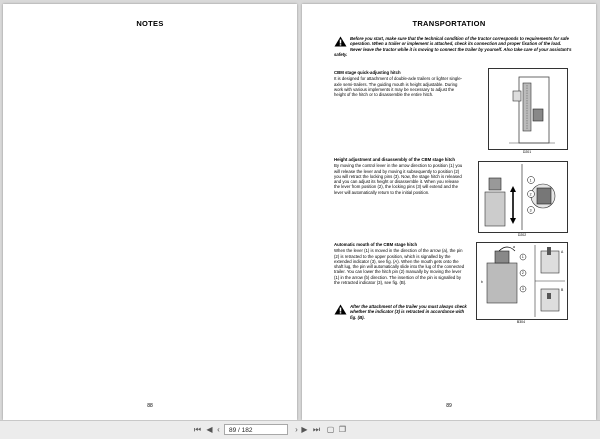  Describe the element at coordinates (304, 429) in the screenshot. I see `next-page-icon: ▶` at that location.